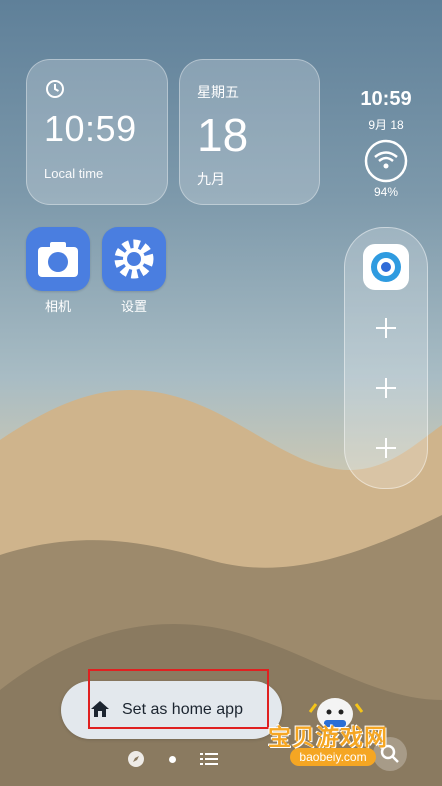 The image size is (442, 786). What do you see at coordinates (386, 358) in the screenshot?
I see `dock` at bounding box center [386, 358].